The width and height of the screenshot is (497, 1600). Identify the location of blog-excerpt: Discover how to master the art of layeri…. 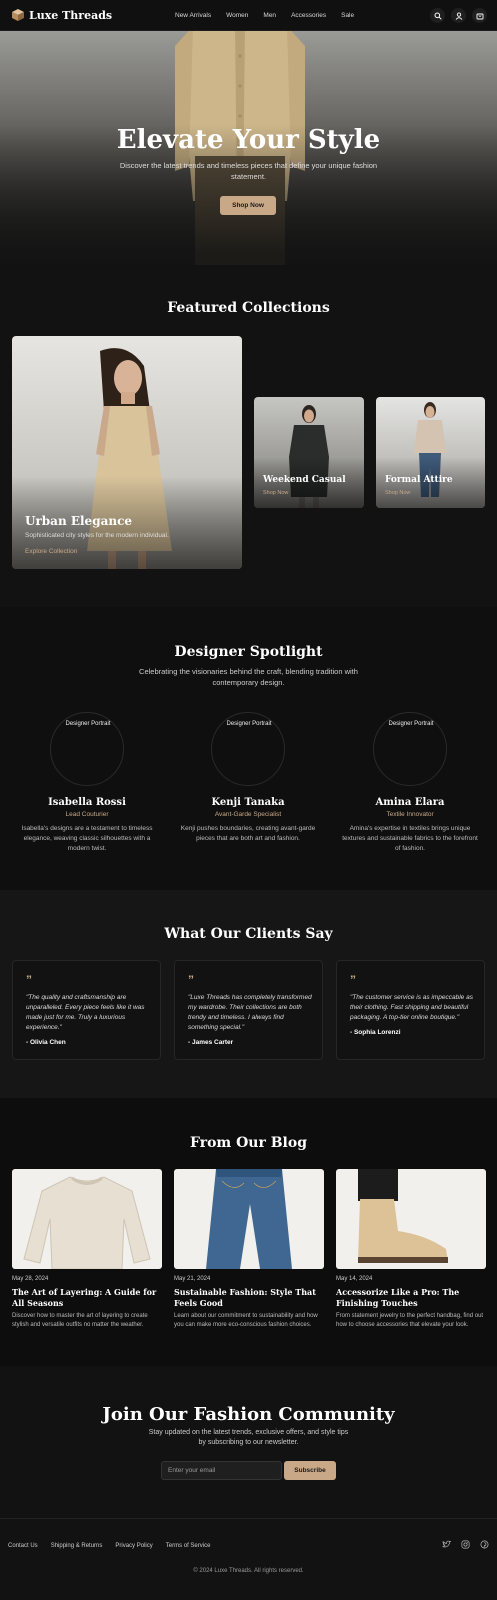
(80, 1320).